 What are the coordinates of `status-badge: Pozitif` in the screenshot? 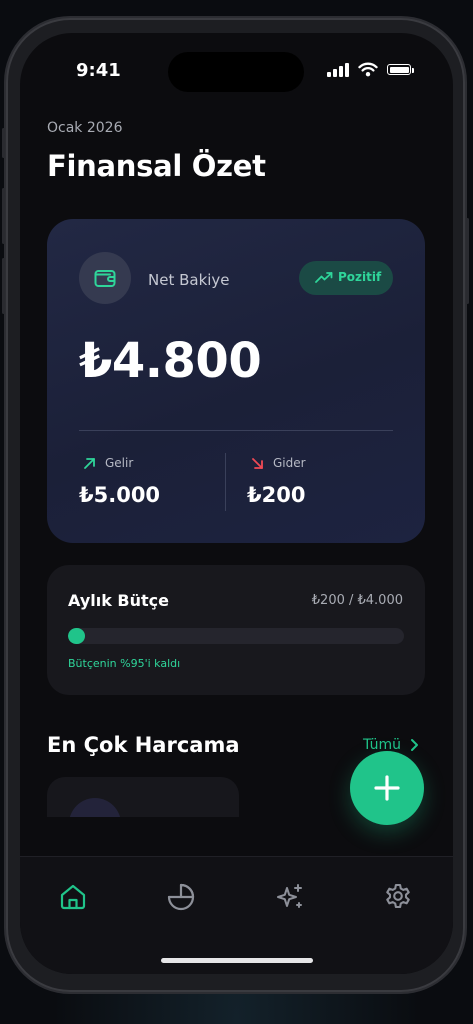 It's located at (346, 278).